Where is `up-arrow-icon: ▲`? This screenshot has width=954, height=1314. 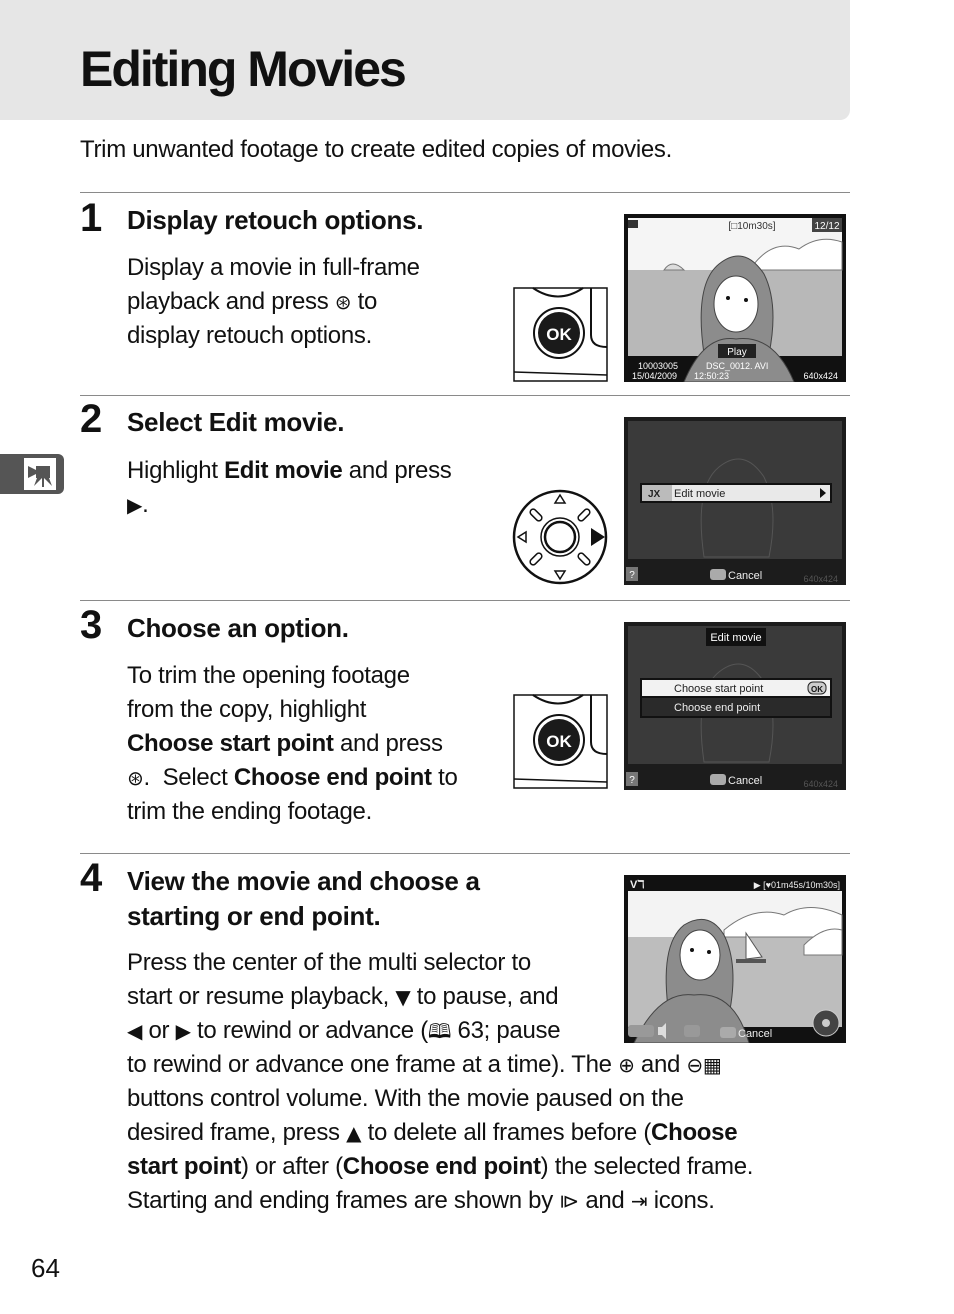
up-arrow-icon: ▲ is located at coordinates (354, 1133).